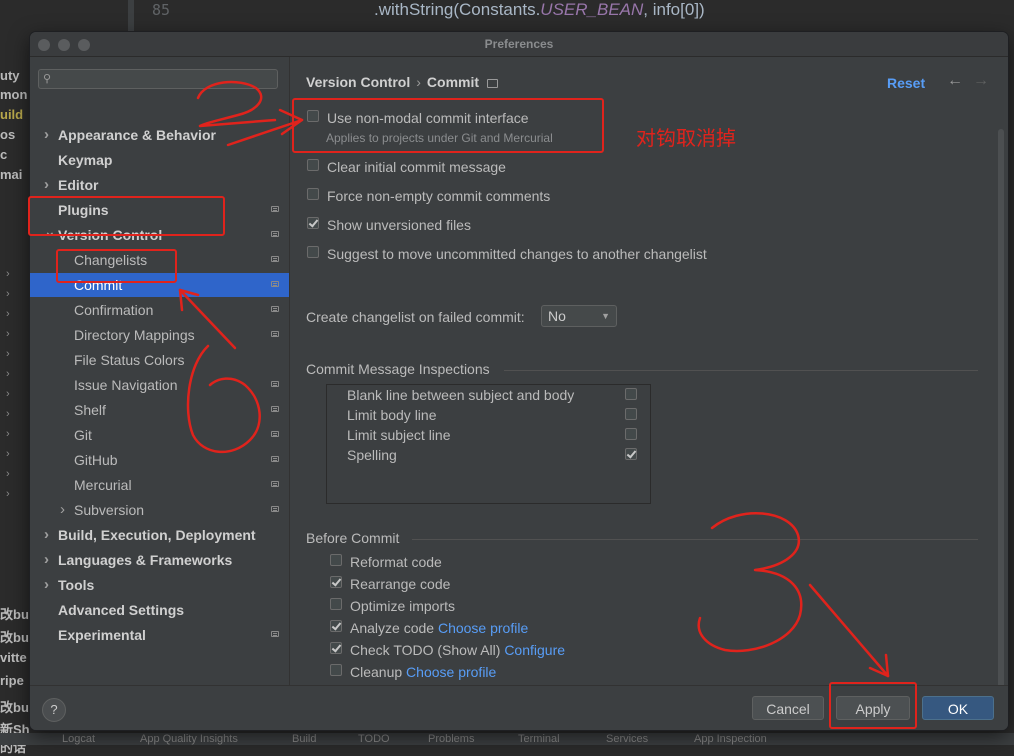 This screenshot has width=1014, height=756. Describe the element at coordinates (906, 83) in the screenshot. I see `reset-link: Reset` at that location.